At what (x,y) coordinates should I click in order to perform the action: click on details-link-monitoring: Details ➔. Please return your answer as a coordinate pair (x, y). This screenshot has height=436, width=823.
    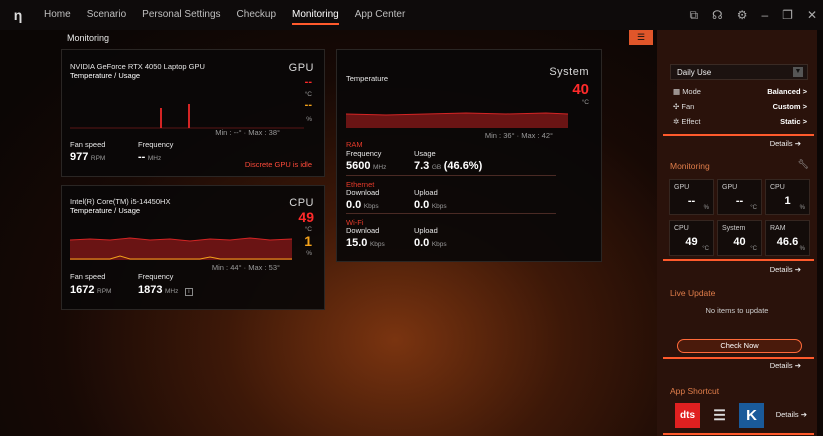
    Looking at the image, I should click on (785, 269).